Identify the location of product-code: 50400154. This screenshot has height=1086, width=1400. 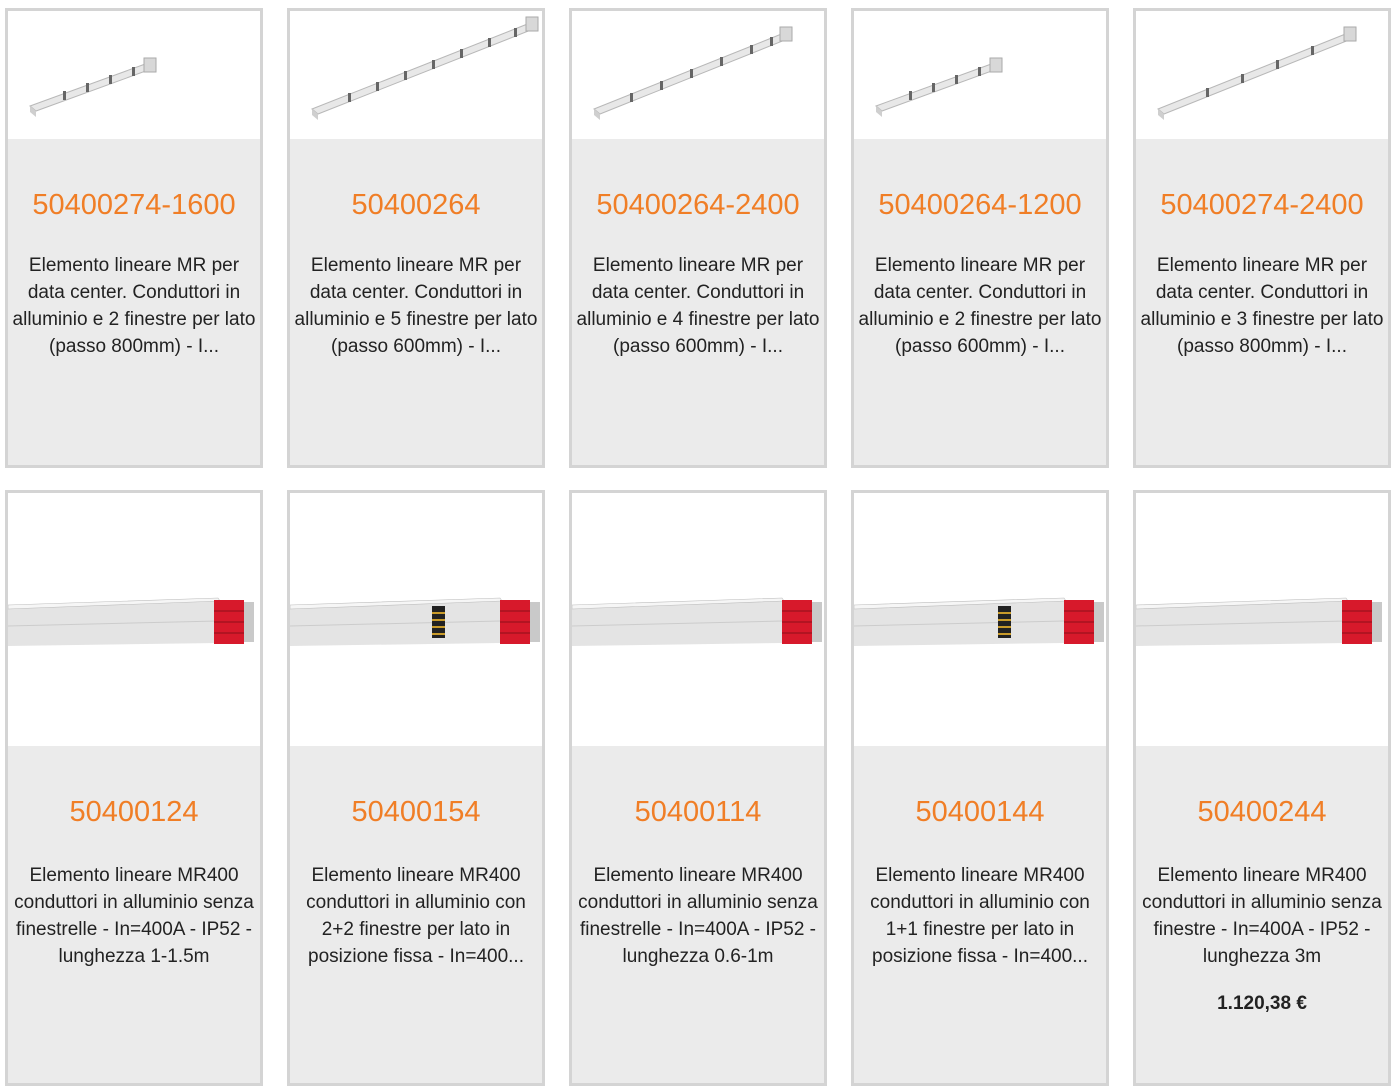
(416, 812).